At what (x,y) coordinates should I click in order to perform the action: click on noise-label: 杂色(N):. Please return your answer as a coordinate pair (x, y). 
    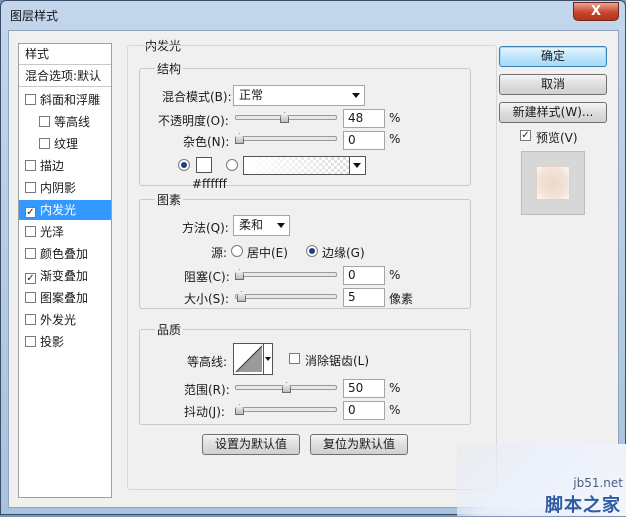
    Looking at the image, I should click on (206, 142).